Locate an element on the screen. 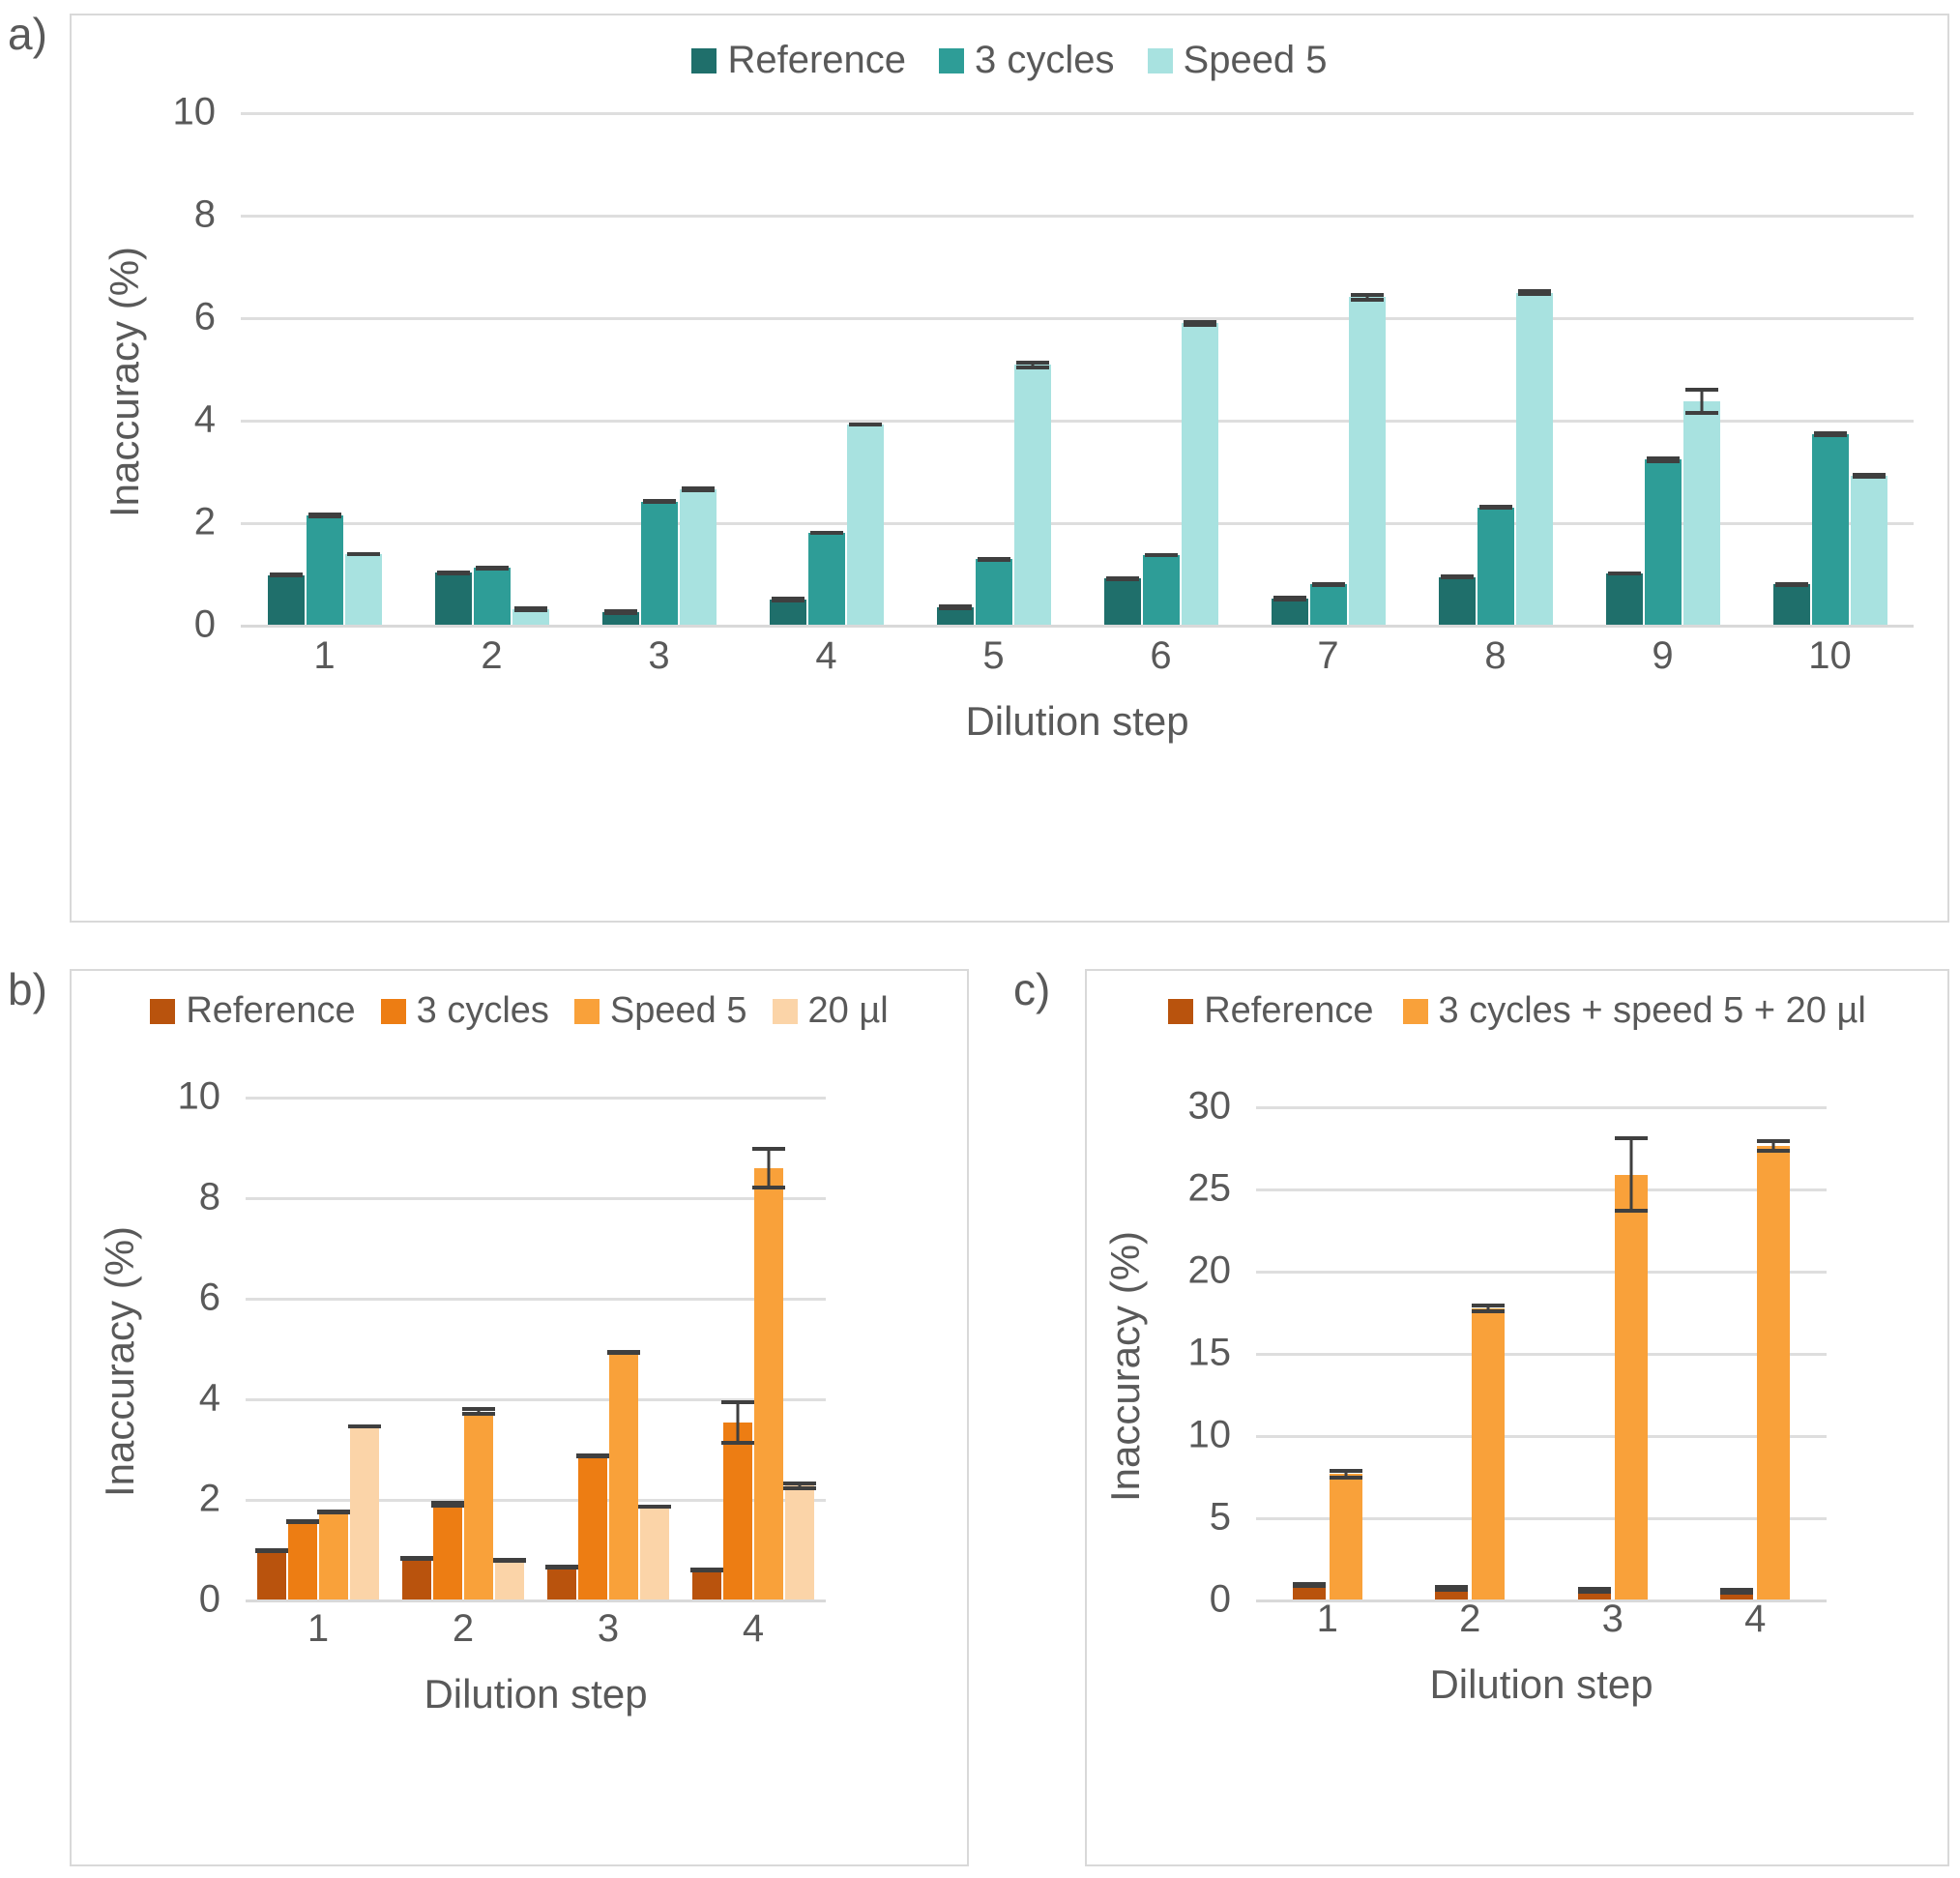  y-tick-label: 20 is located at coordinates (1209, 1270).